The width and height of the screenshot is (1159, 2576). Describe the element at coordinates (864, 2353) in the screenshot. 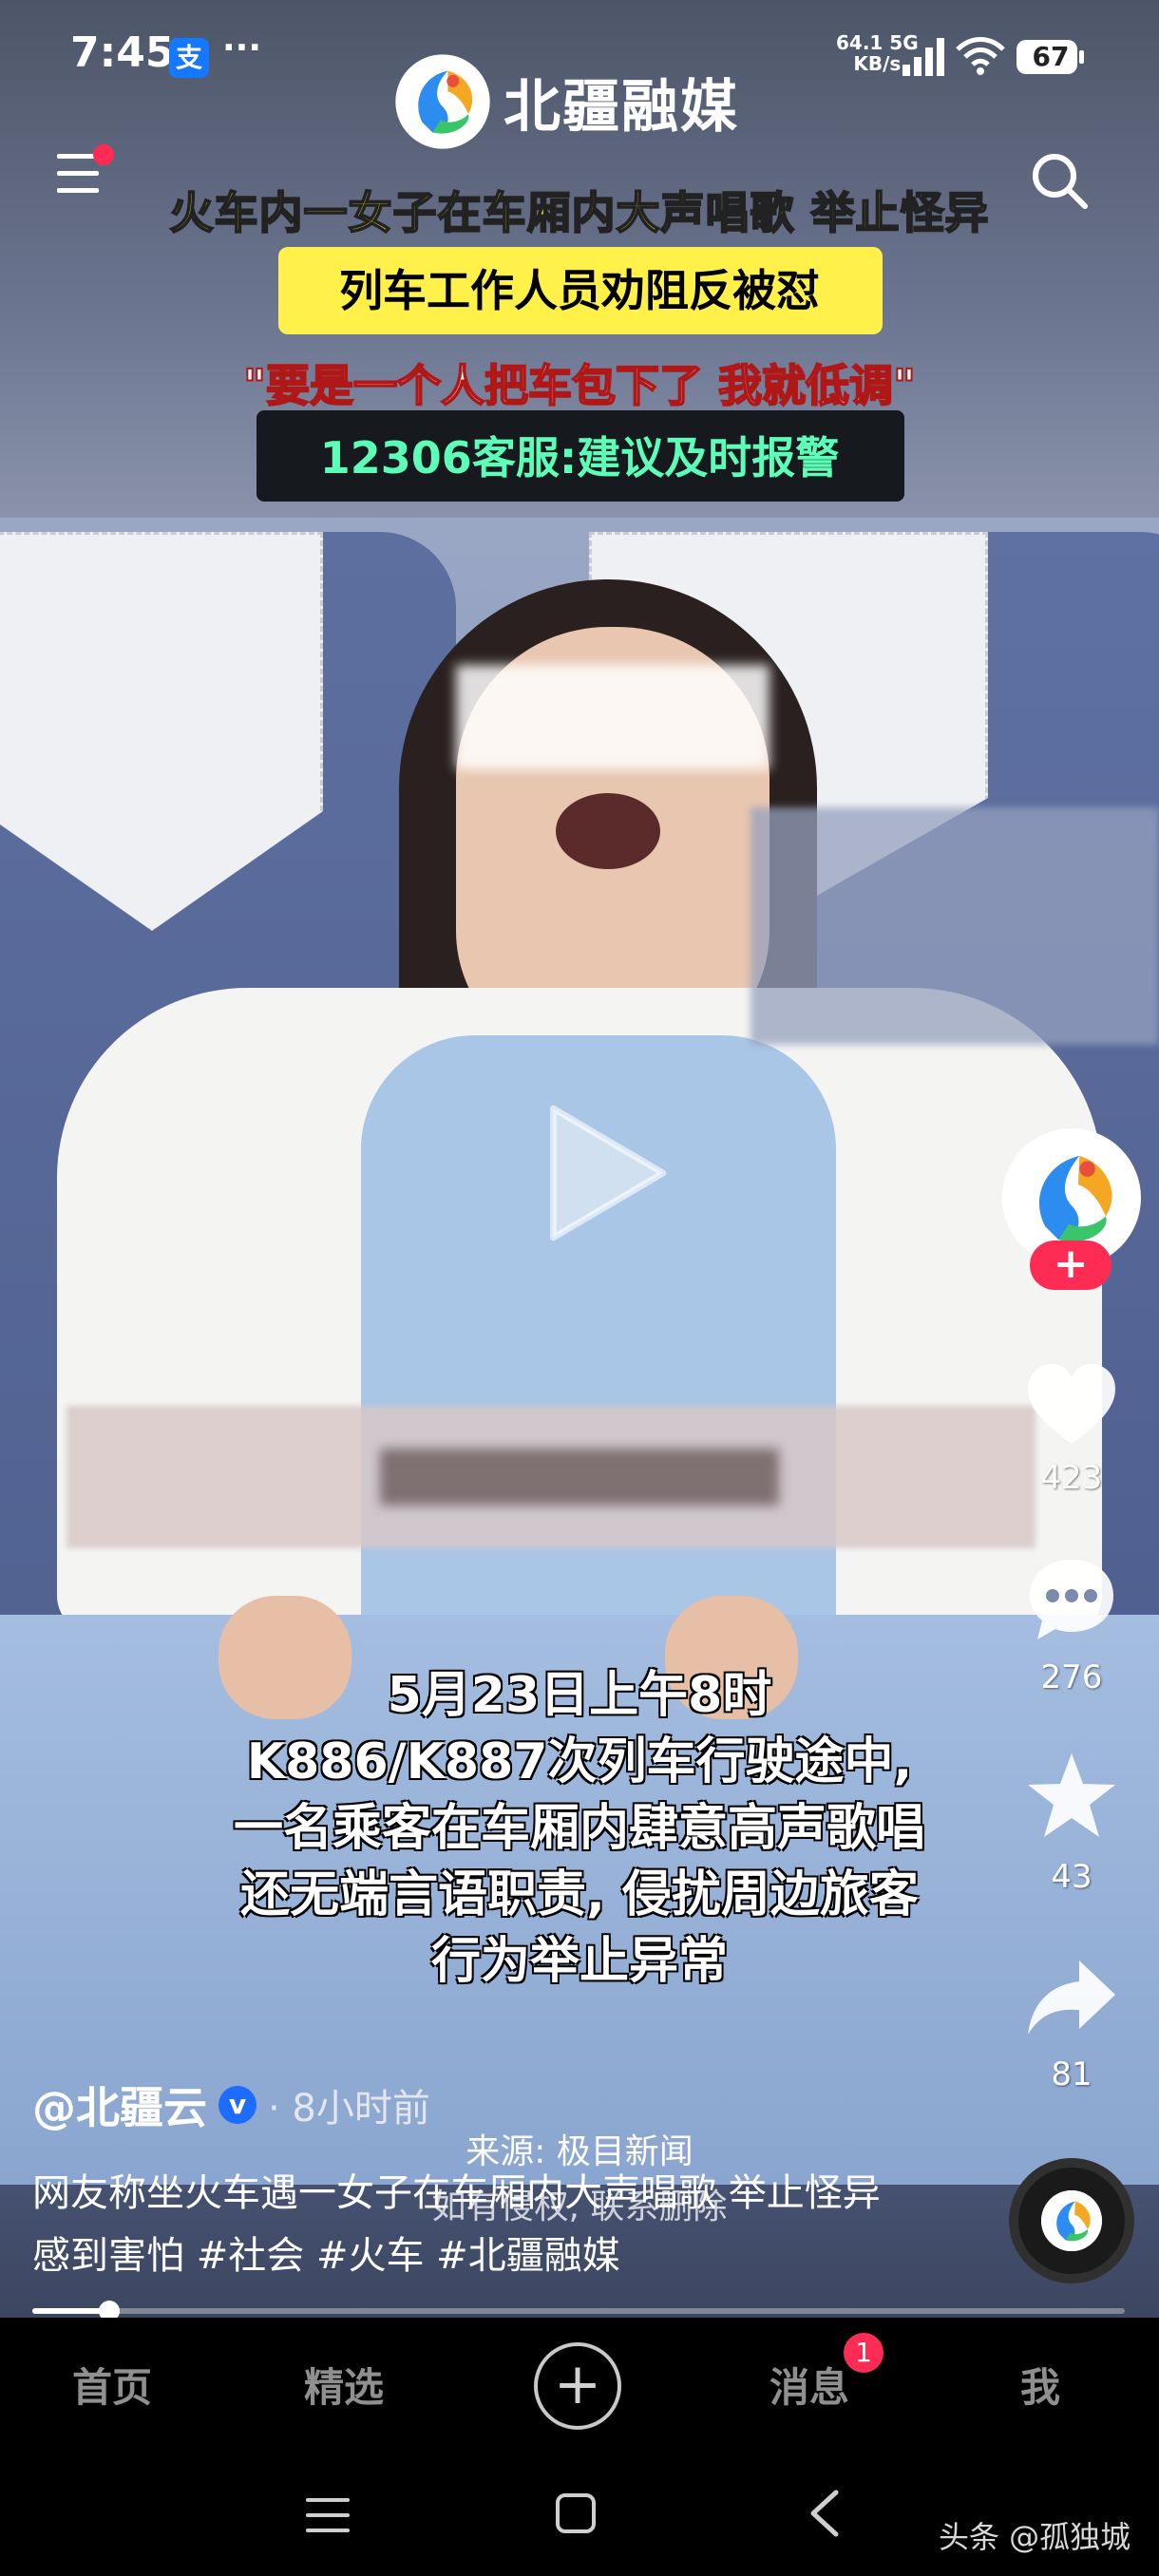

I see `messages-badge: 1` at that location.